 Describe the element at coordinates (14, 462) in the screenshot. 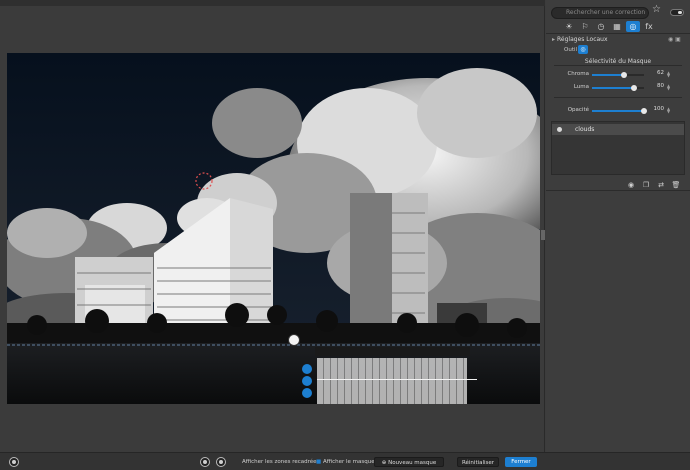

I see `settings-icon` at that location.